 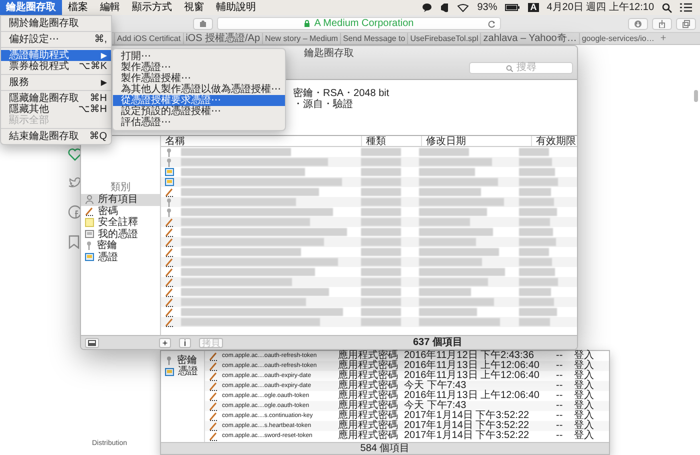 I want to click on category-item: 密碼, so click(x=120, y=211).